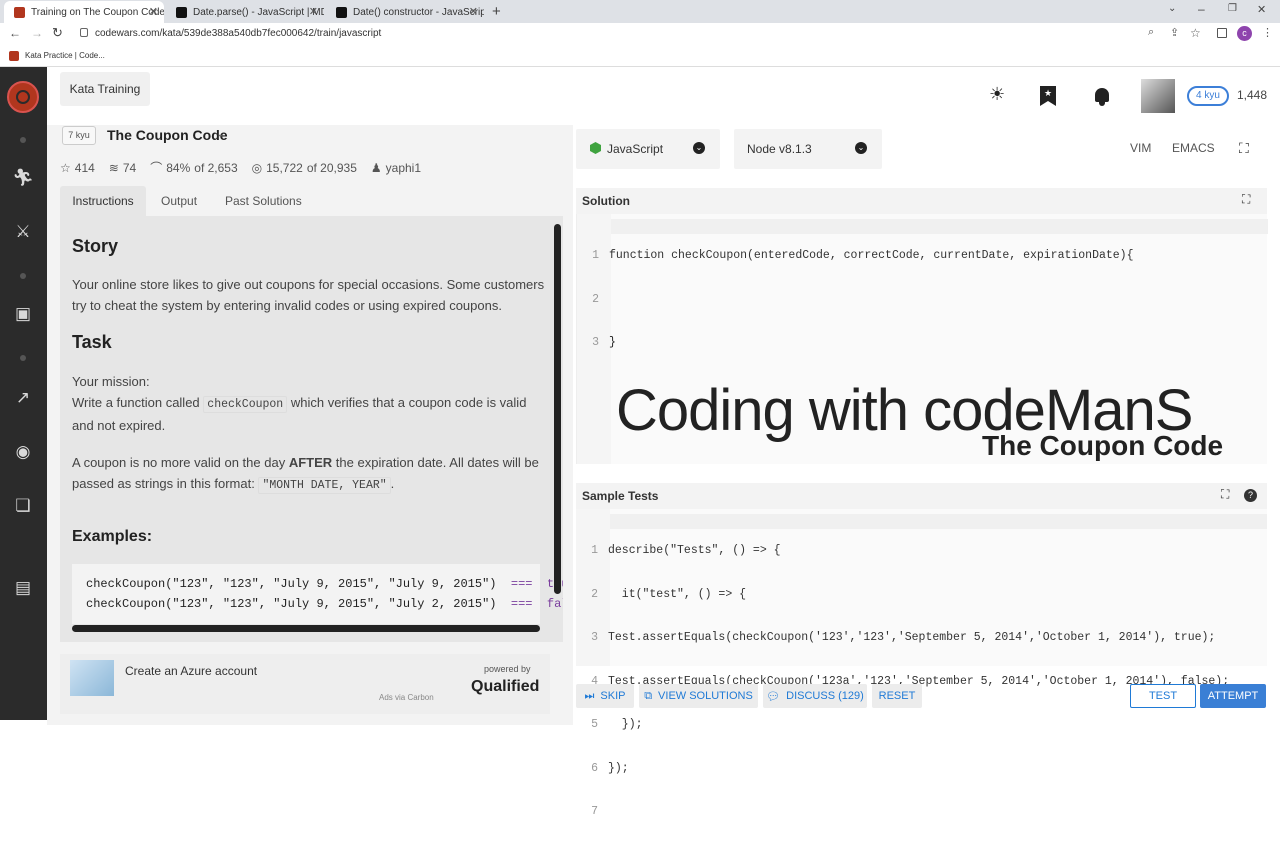 This screenshot has height=849, width=1280. Describe the element at coordinates (167, 135) in the screenshot. I see `kata-title: The Coupon Code` at that location.